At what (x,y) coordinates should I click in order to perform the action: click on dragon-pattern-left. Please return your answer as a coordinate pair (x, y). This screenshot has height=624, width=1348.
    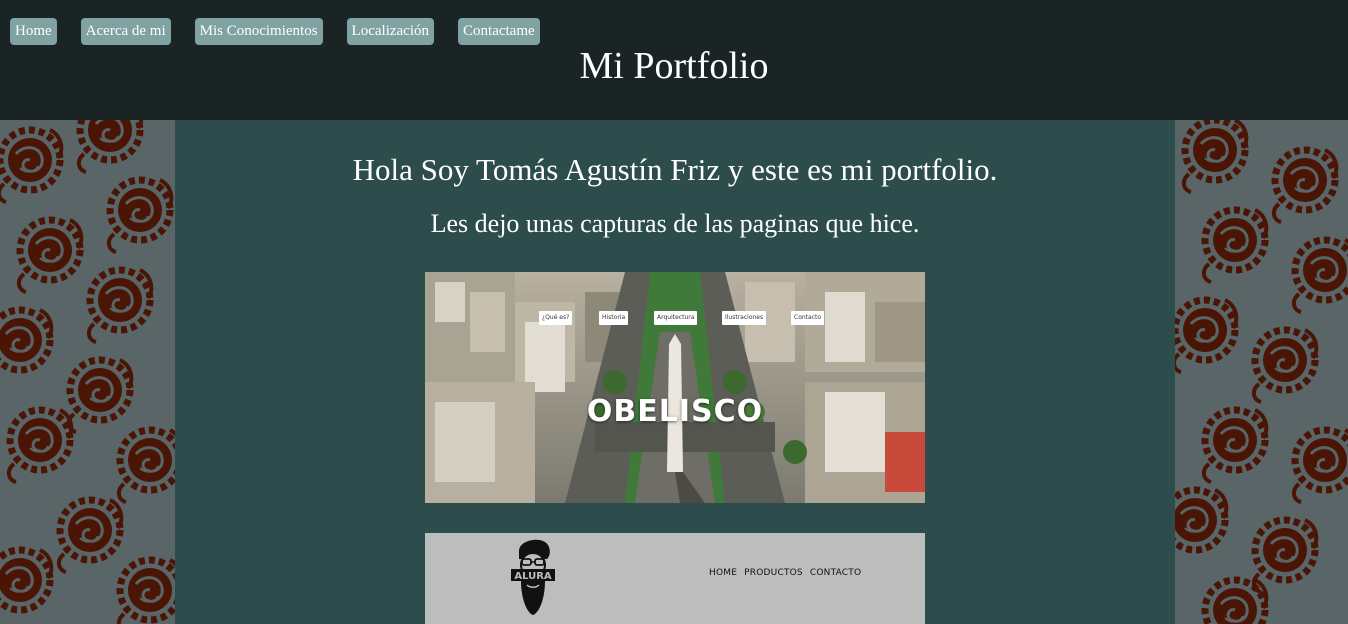
    Looking at the image, I should click on (87, 372).